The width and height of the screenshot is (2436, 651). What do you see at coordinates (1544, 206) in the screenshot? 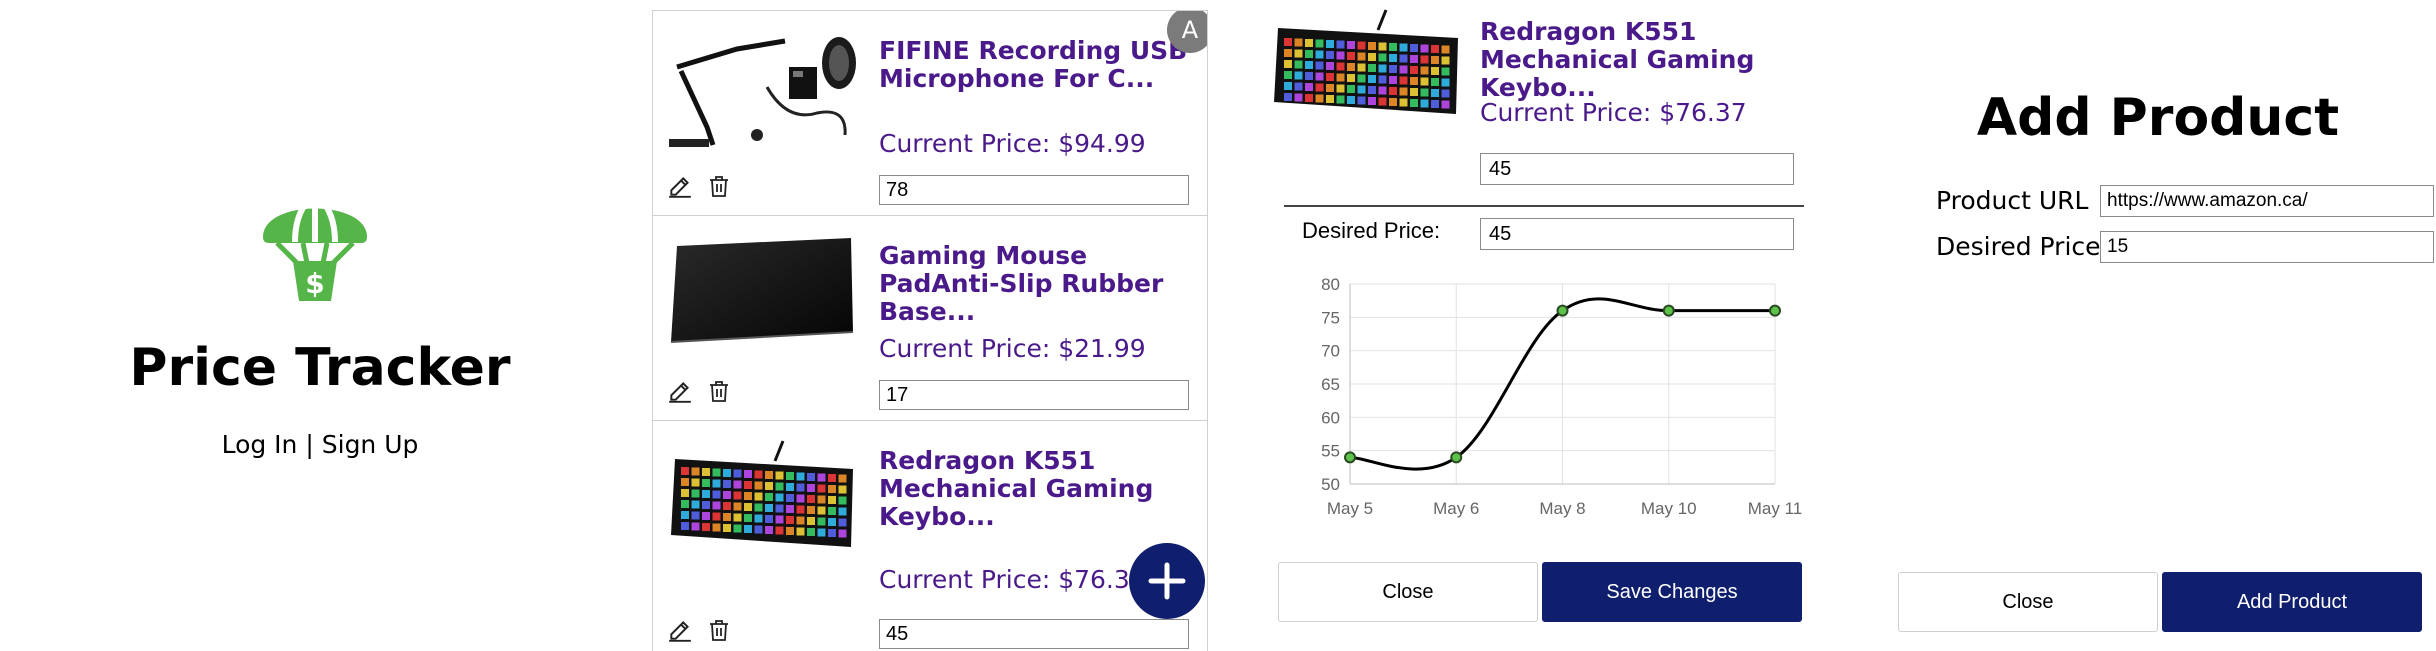
I see `modal-divider` at bounding box center [1544, 206].